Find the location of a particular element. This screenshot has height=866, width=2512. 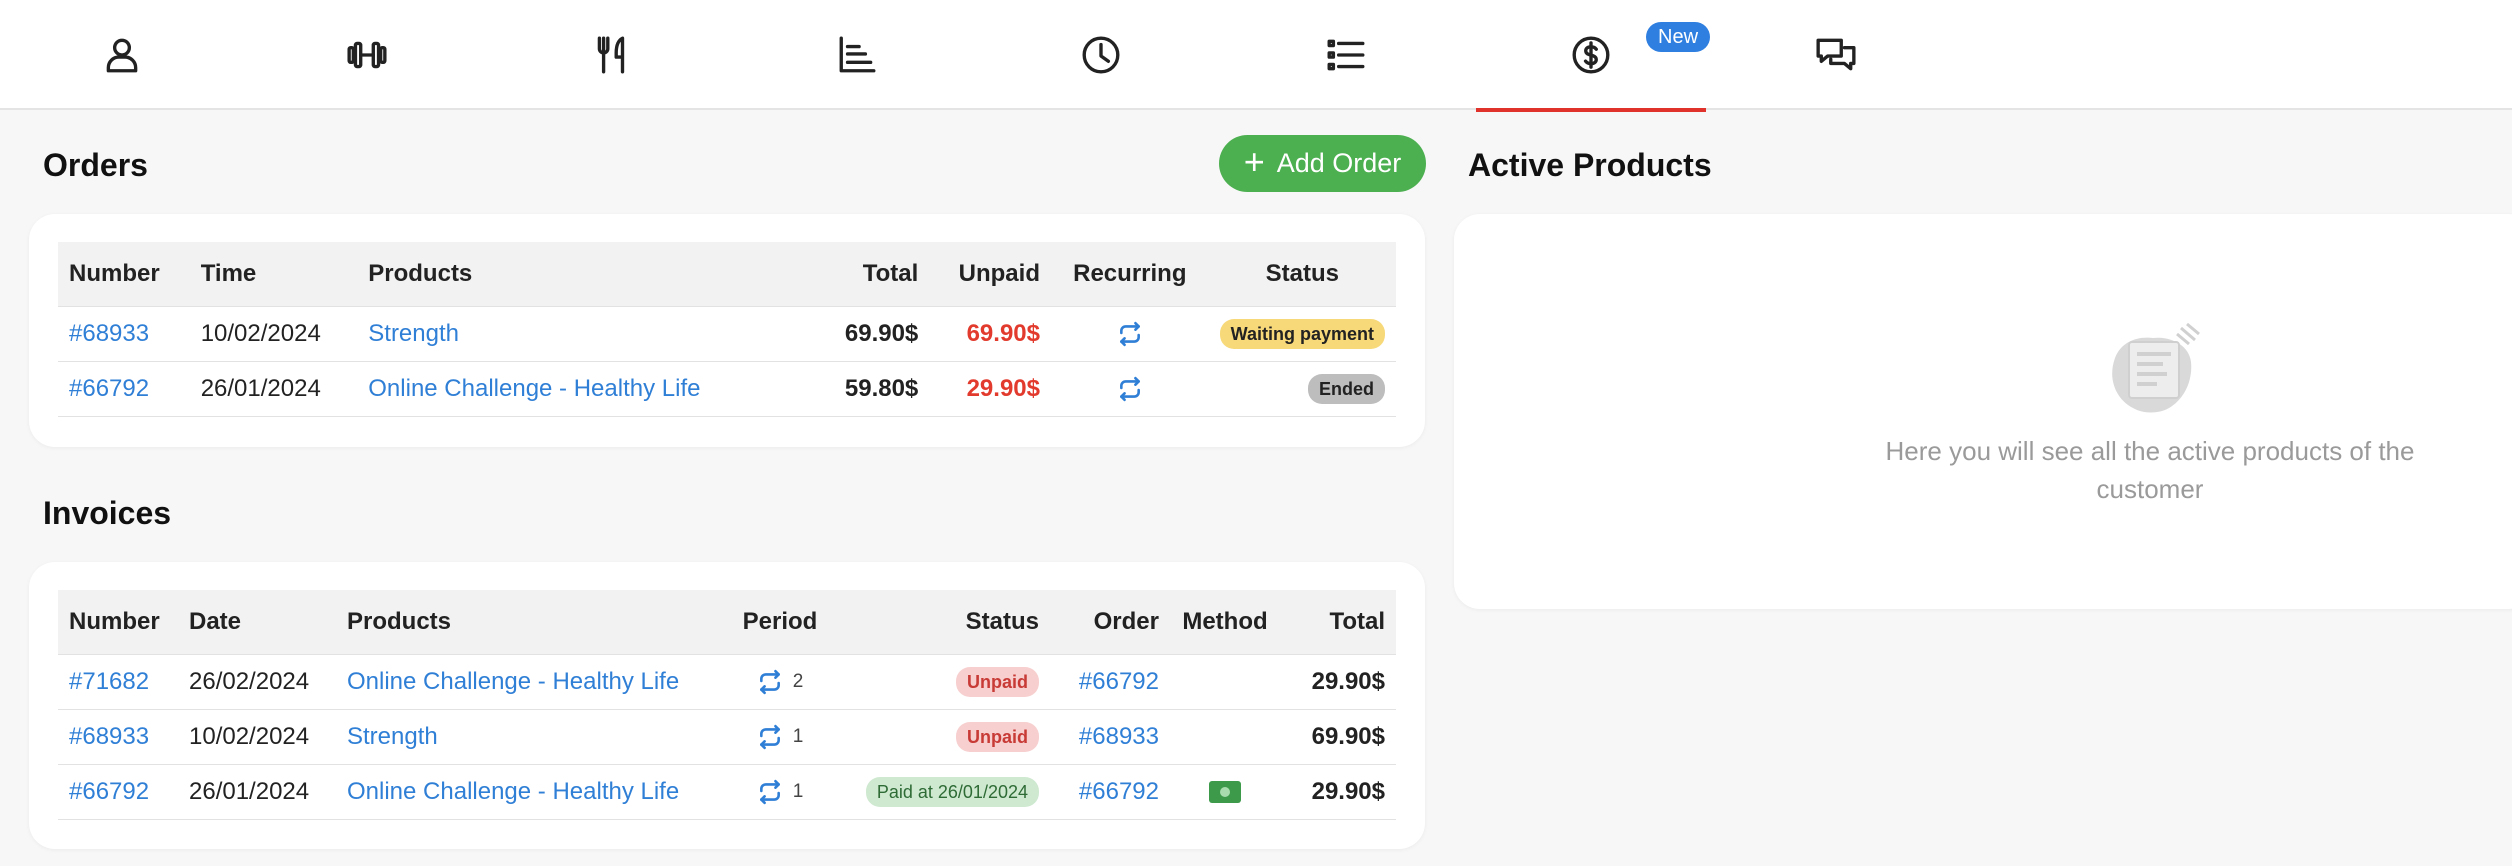

top-navigation: New is located at coordinates (1256, 56).